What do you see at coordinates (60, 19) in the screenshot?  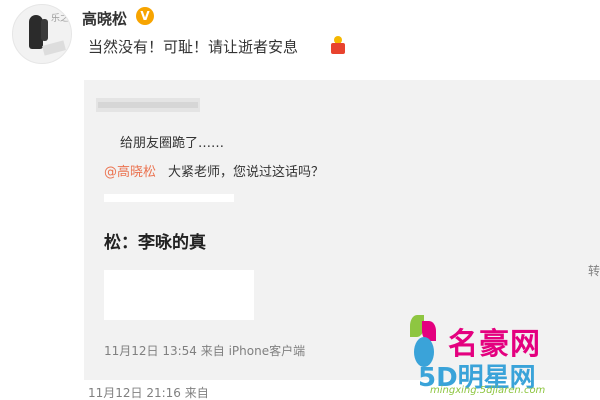 I see `avatar-calligraphy: 乐之` at bounding box center [60, 19].